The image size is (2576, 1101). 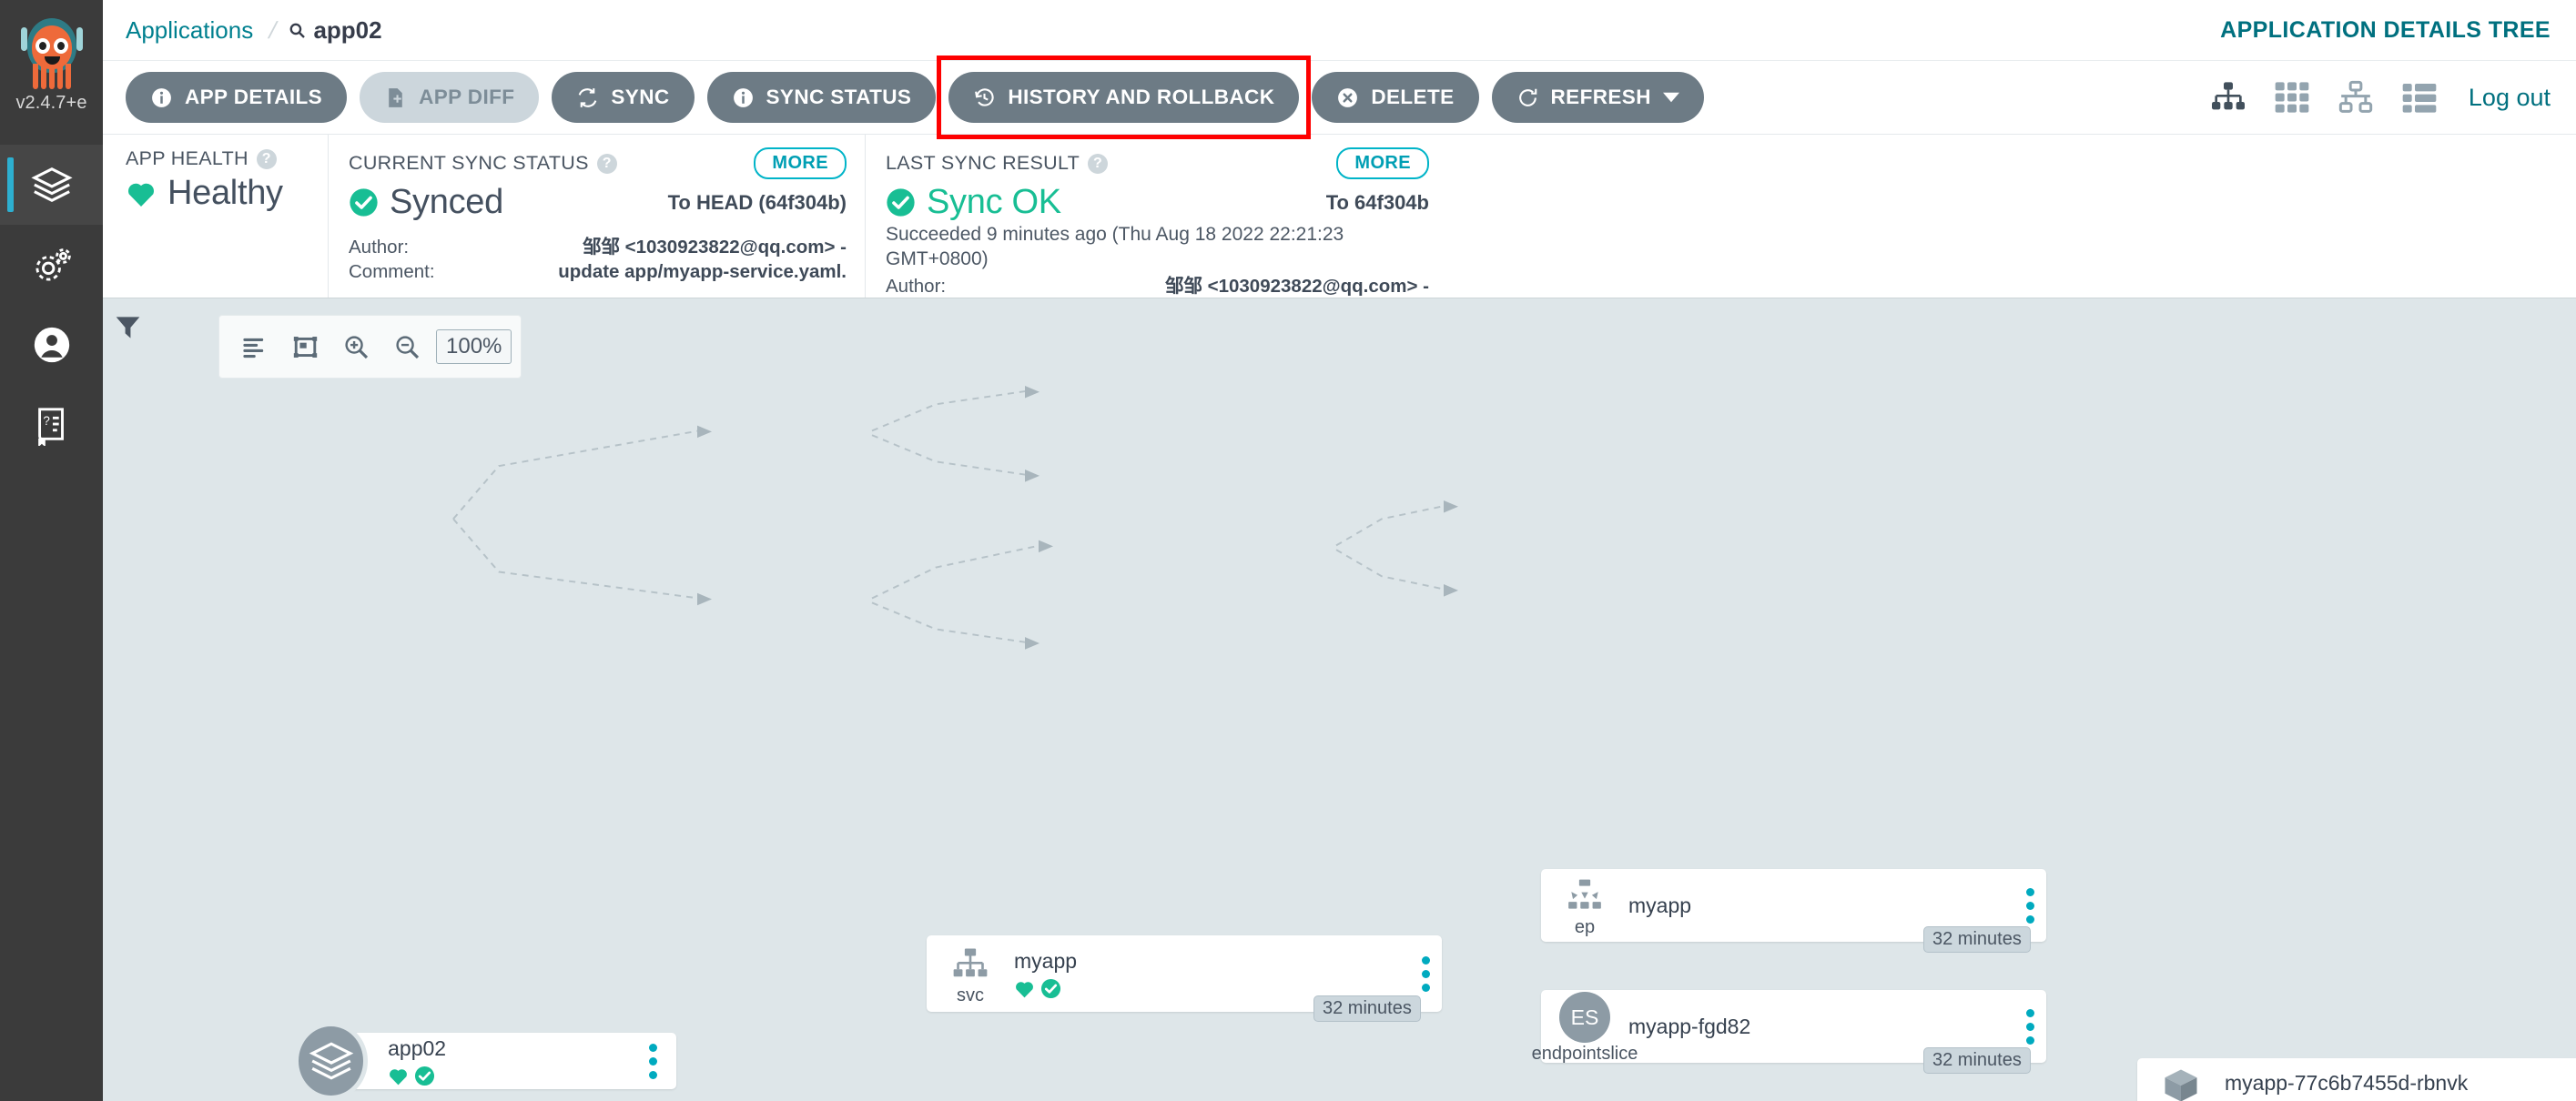 I want to click on sidebar-nav: ?, so click(x=51, y=305).